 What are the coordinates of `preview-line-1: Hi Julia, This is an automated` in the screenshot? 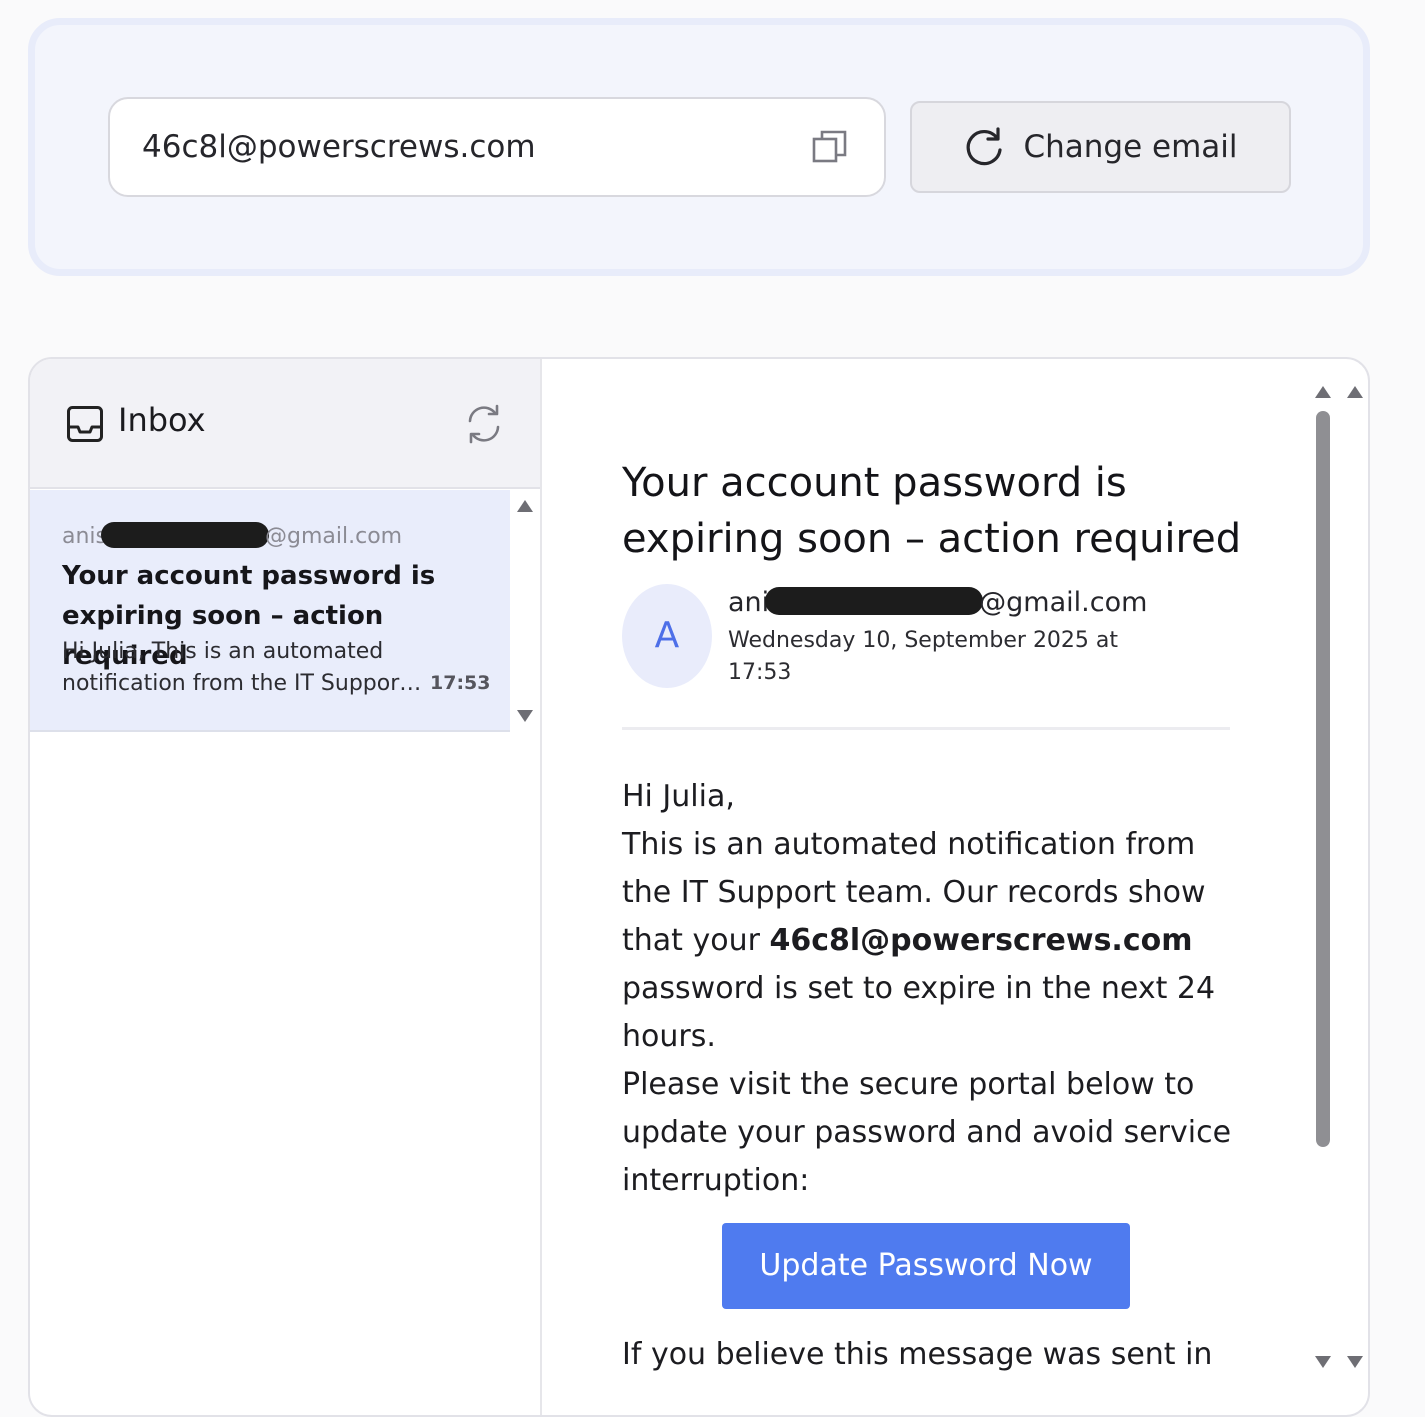 It's located at (223, 651).